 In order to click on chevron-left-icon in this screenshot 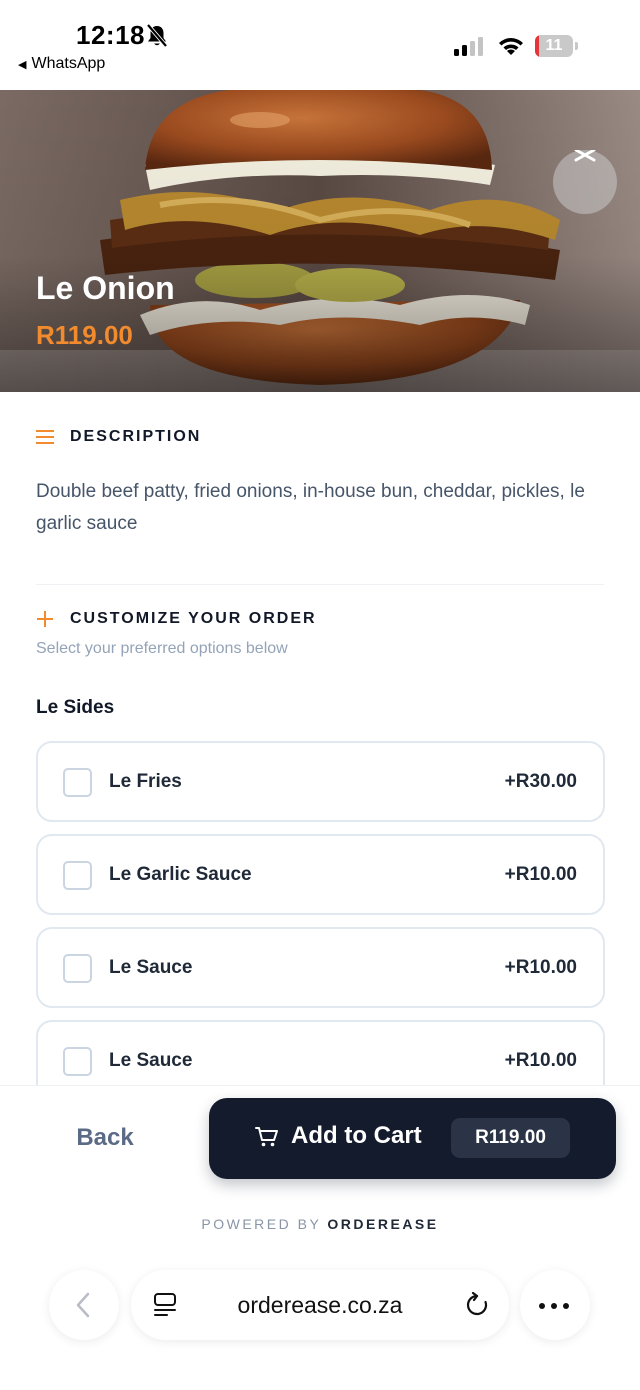, I will do `click(83, 1305)`.